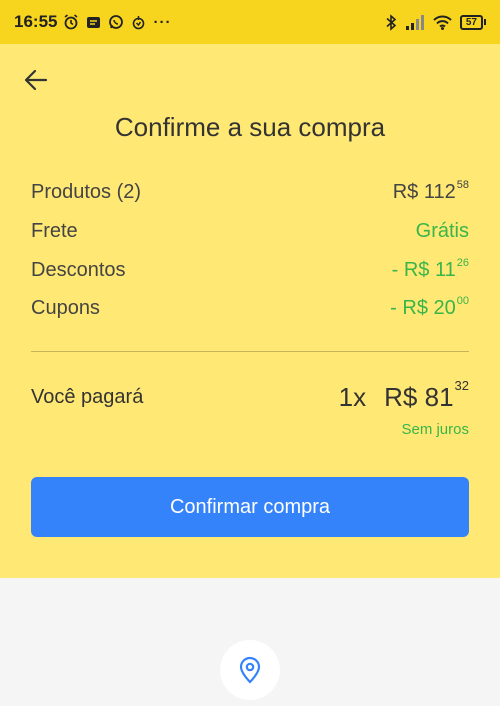  I want to click on location-pin-icon, so click(250, 670).